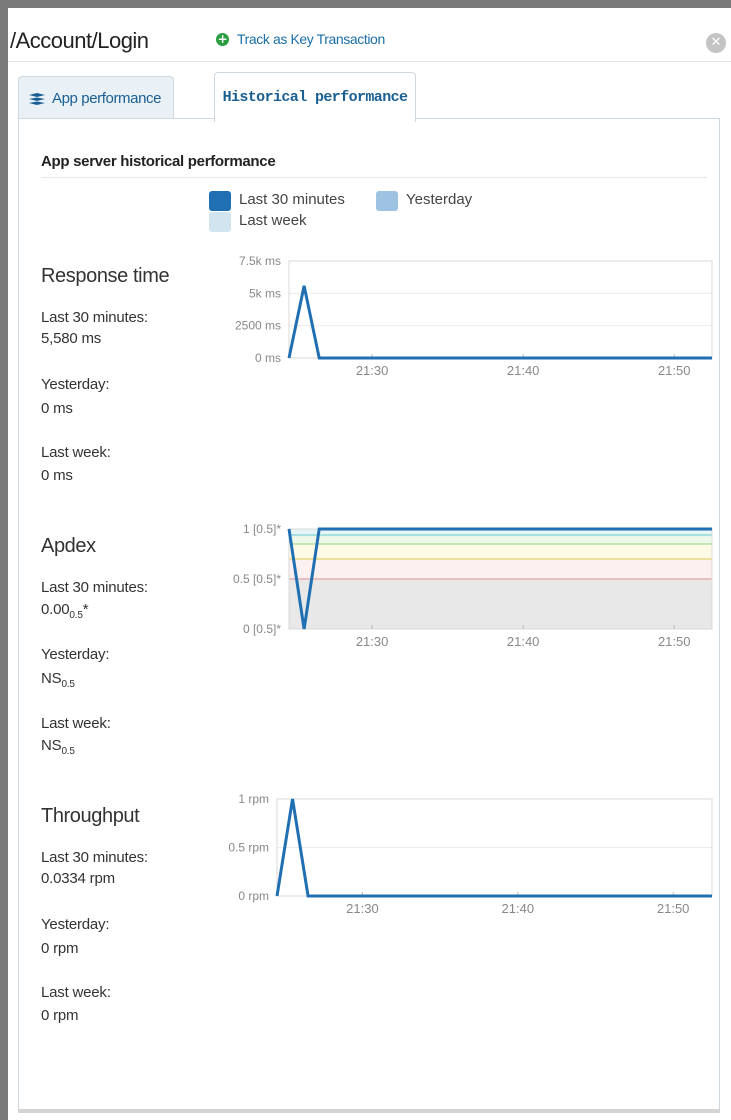  What do you see at coordinates (248, 848) in the screenshot?
I see `y-tick-label: 0.5 rpm` at bounding box center [248, 848].